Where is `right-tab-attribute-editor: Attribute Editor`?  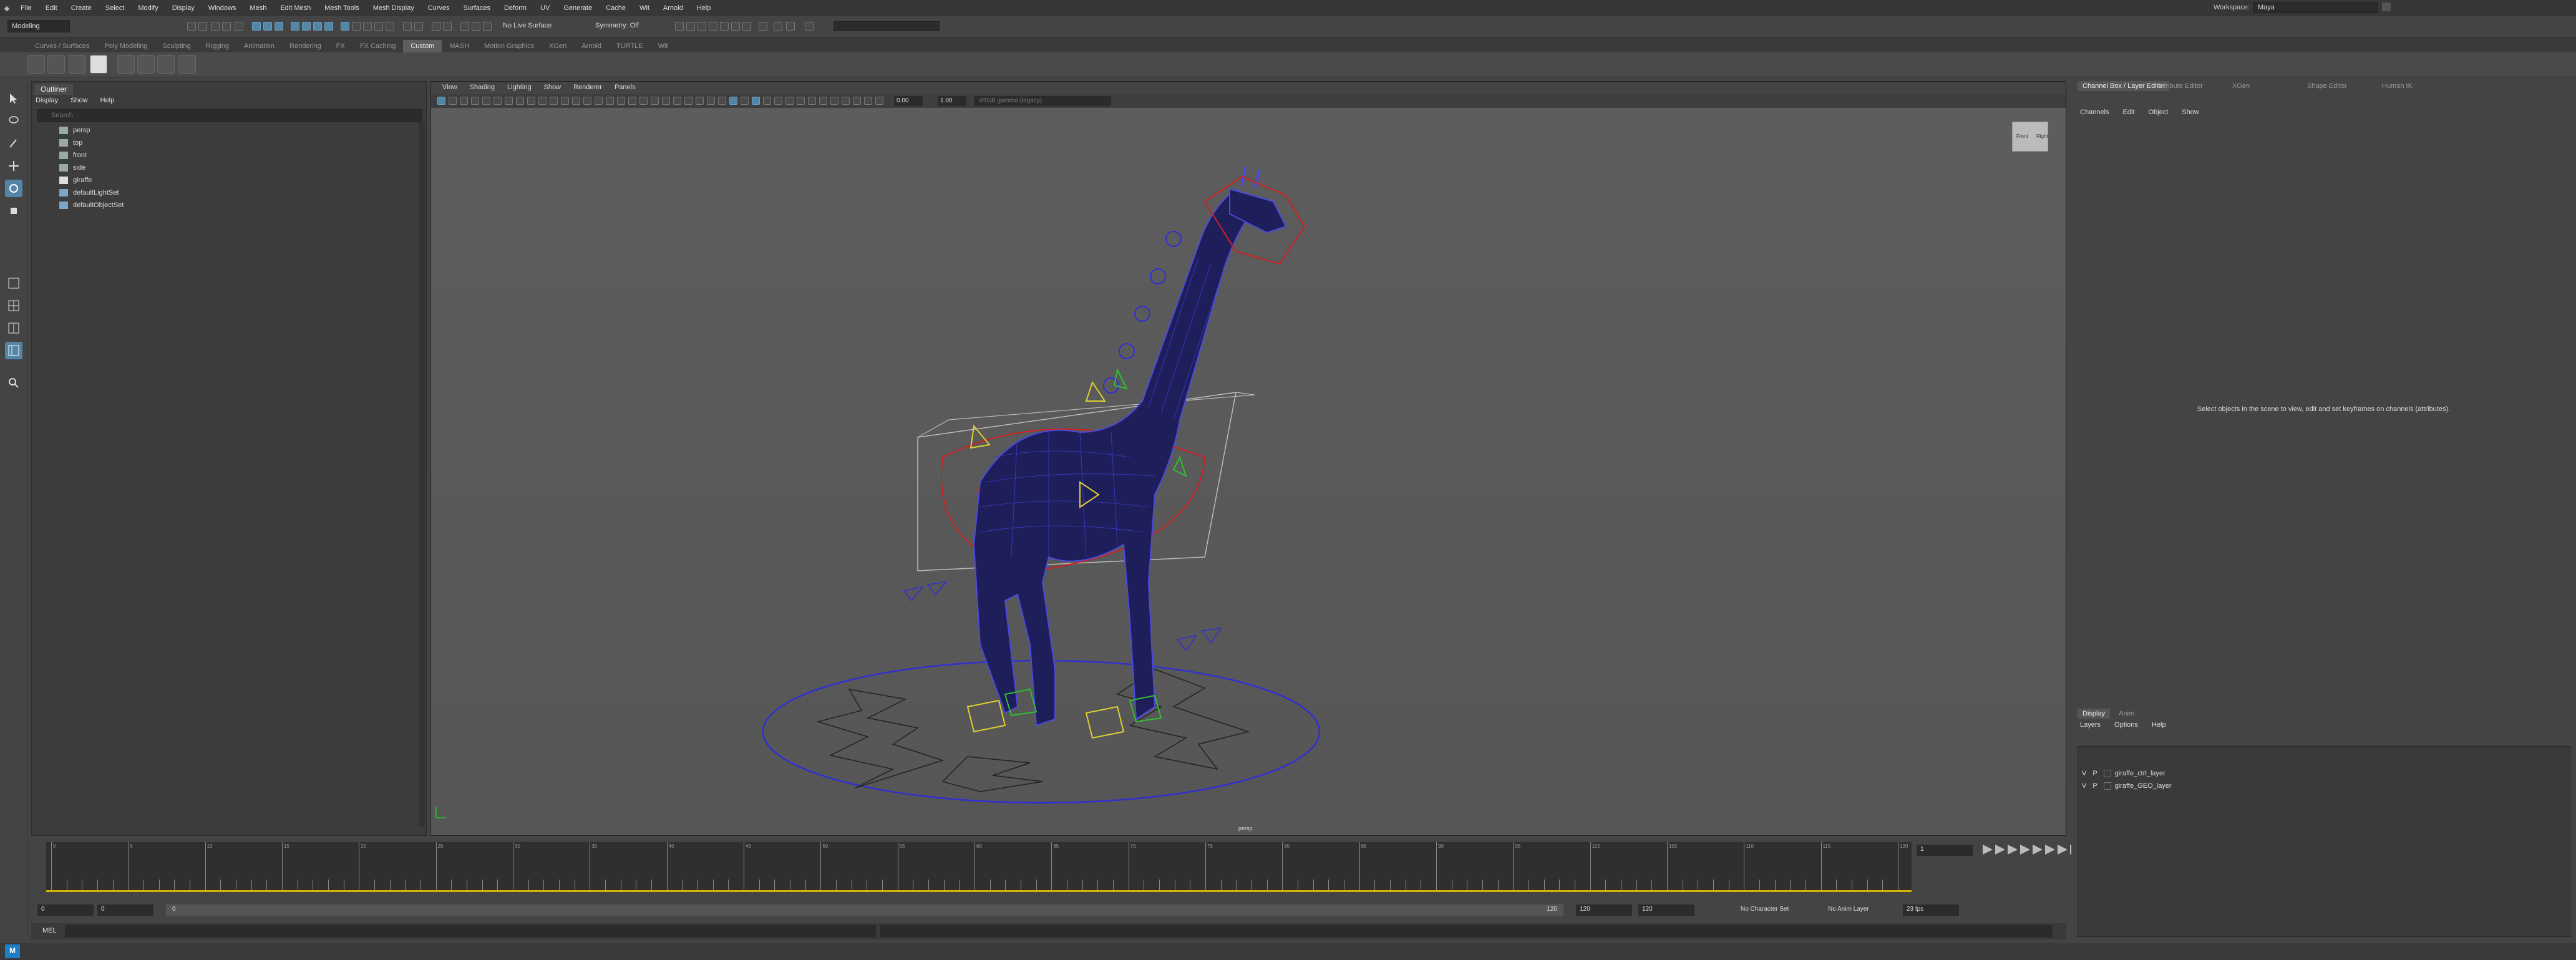
right-tab-attribute-editor: Attribute Editor is located at coordinates (2180, 86).